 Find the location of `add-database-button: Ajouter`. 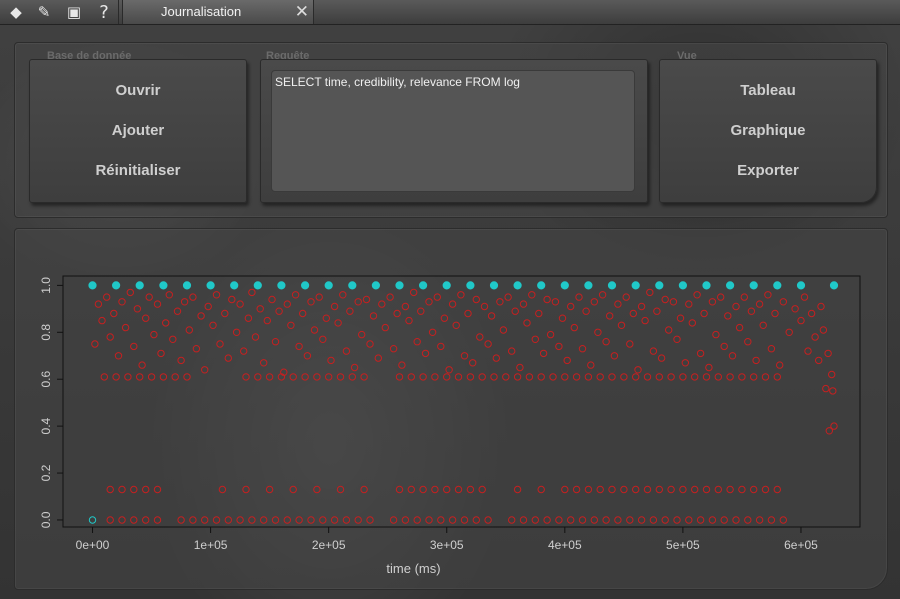

add-database-button: Ajouter is located at coordinates (138, 130).